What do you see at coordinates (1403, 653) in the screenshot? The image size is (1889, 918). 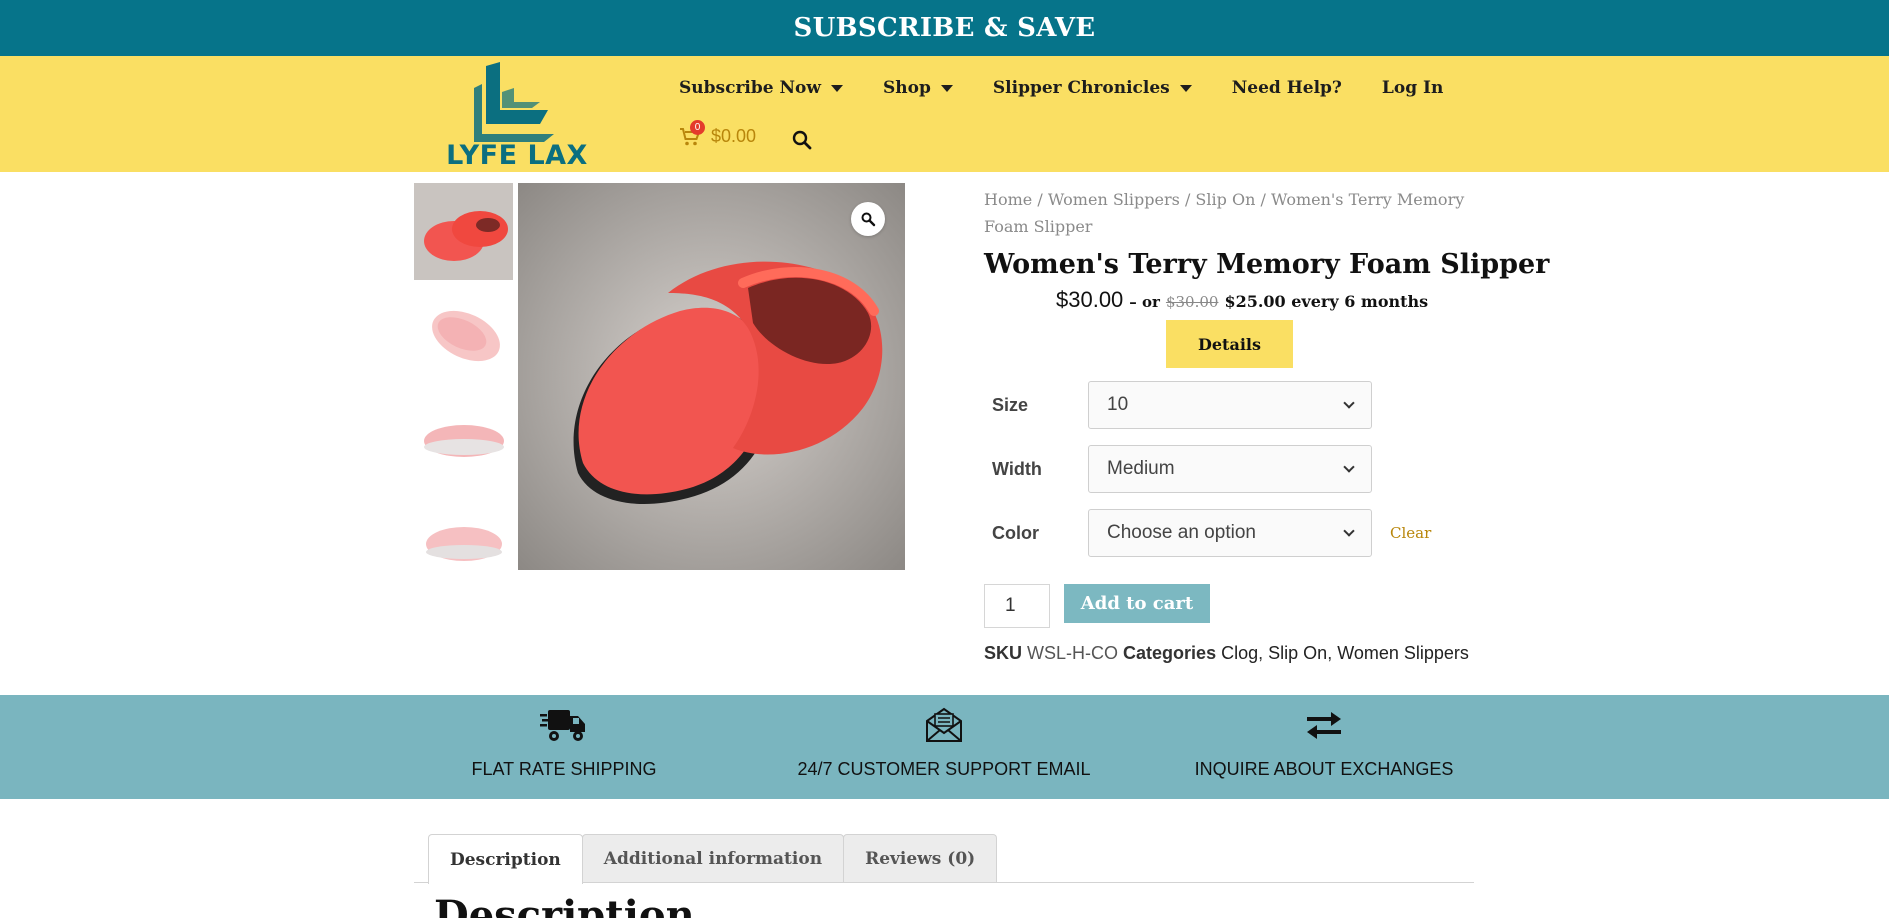 I see `category-link-women-slippers: Women Slippers` at bounding box center [1403, 653].